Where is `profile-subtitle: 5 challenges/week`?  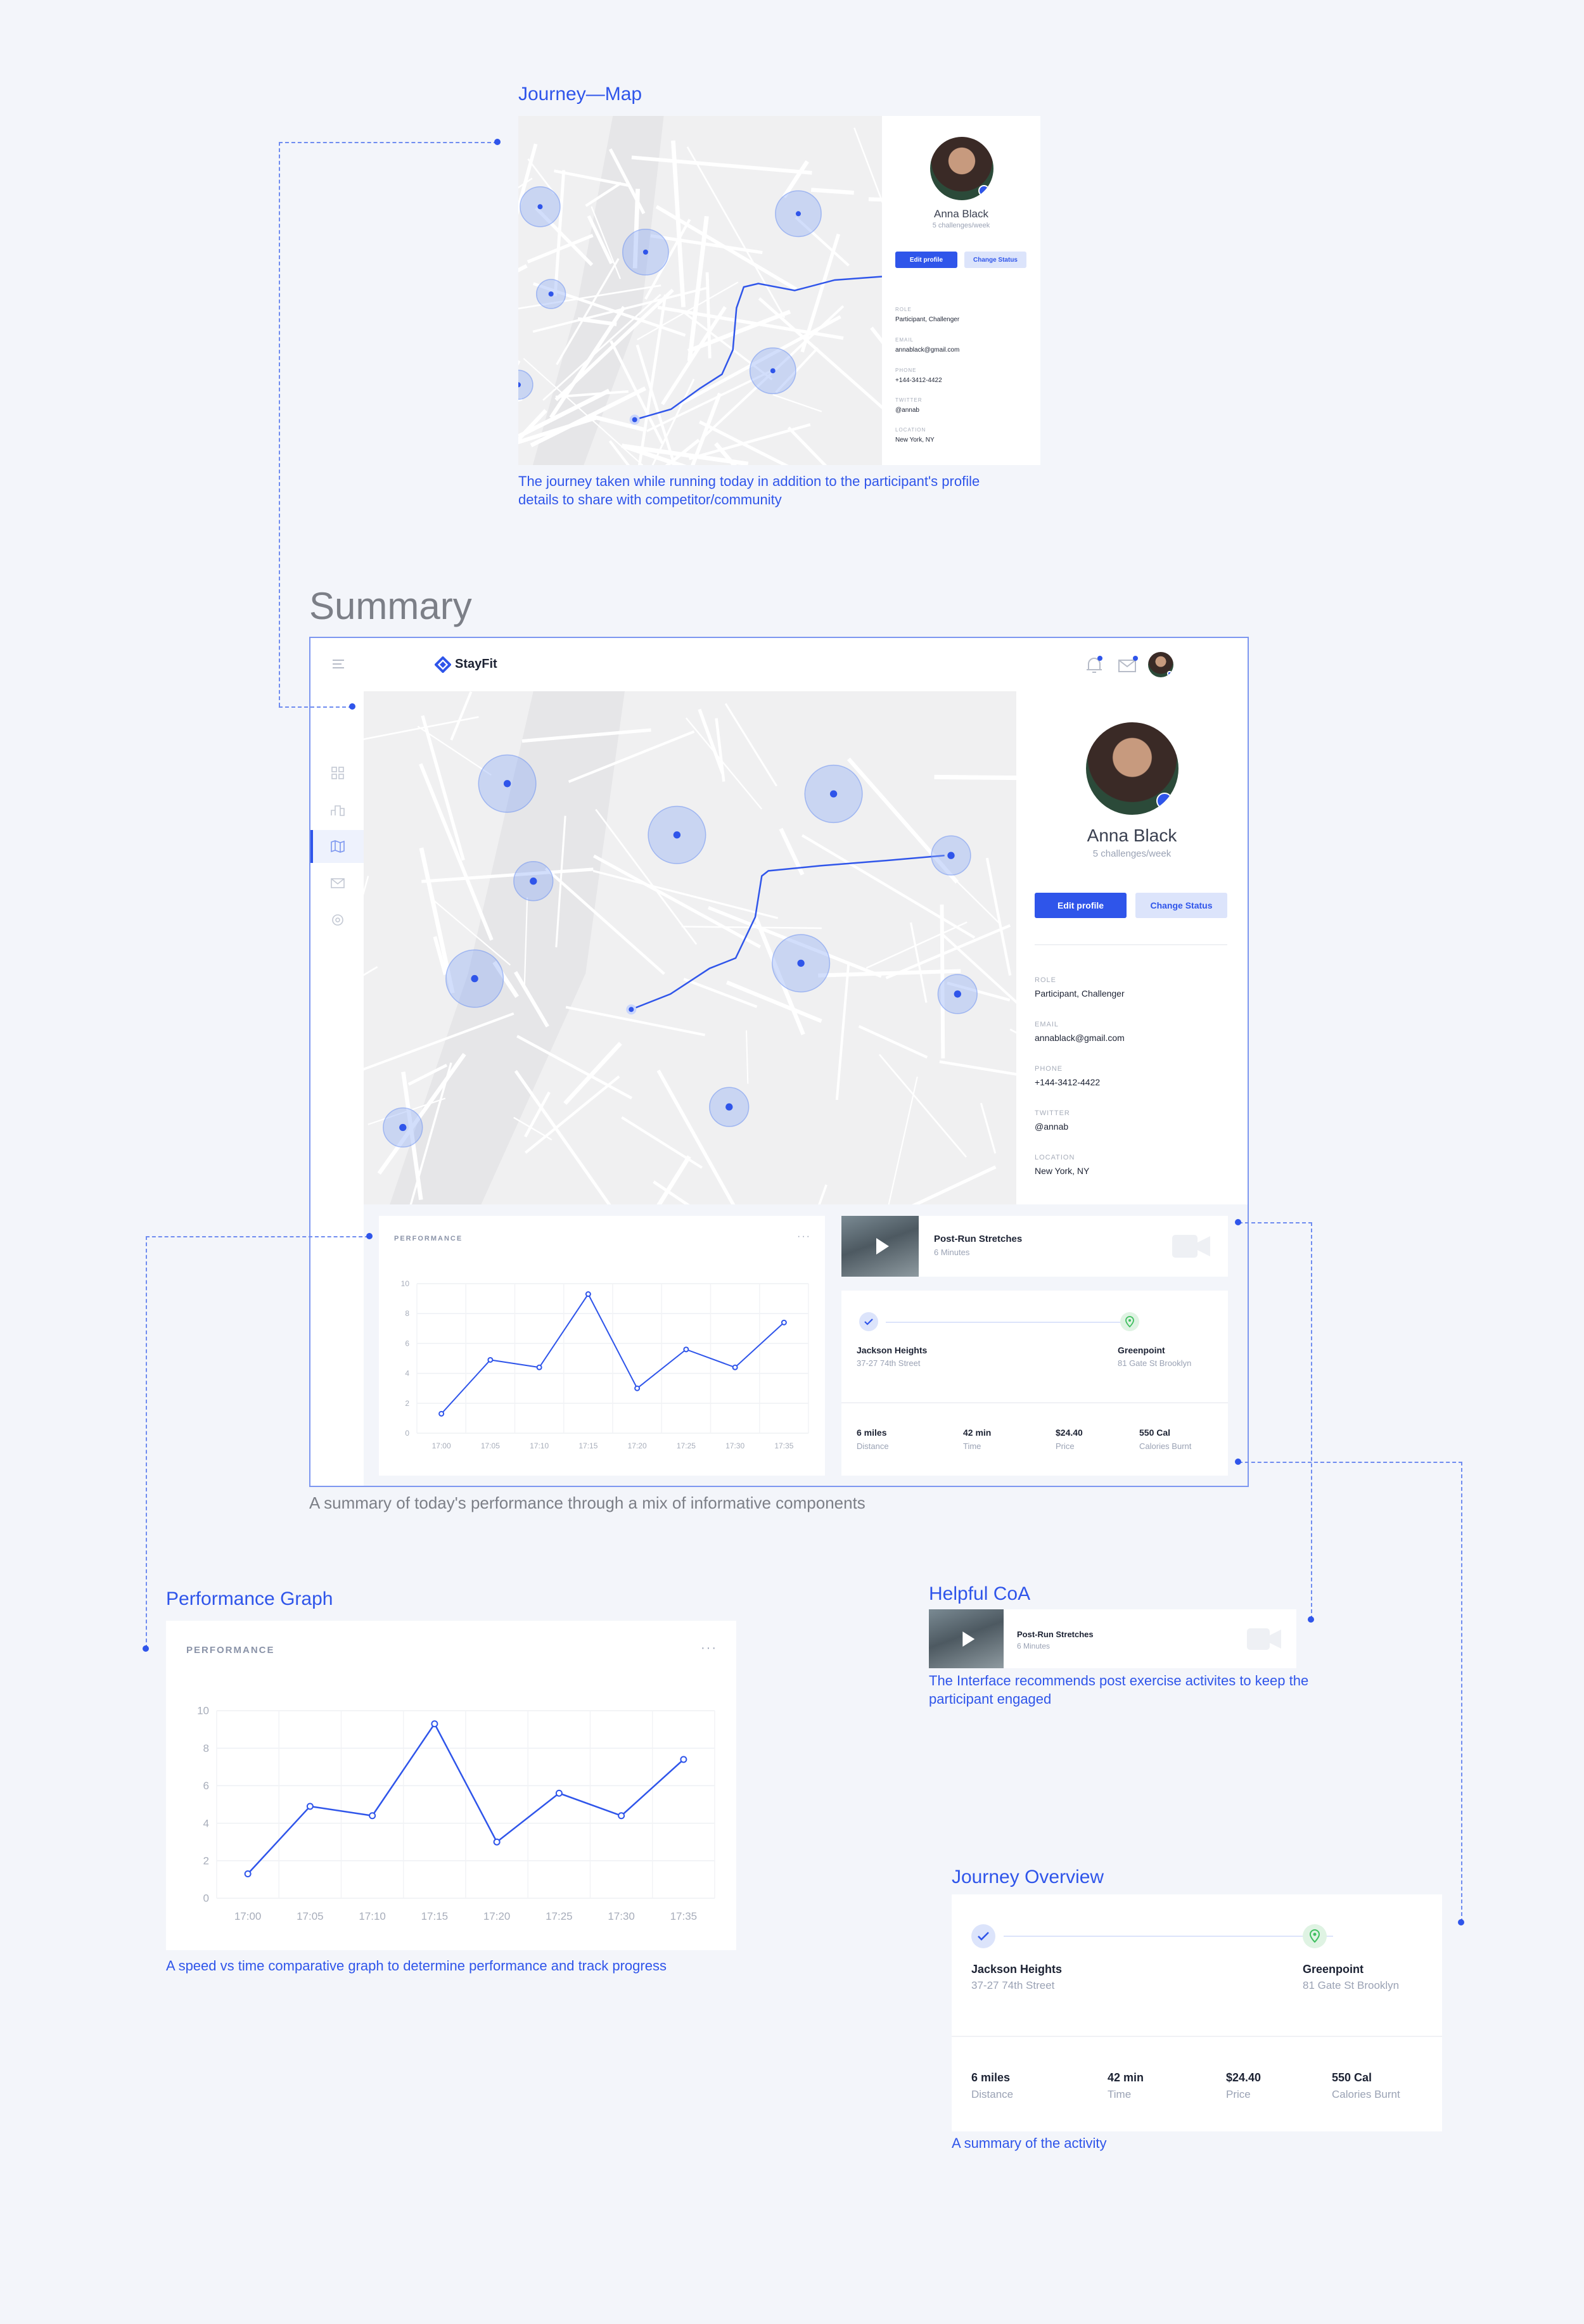
profile-subtitle: 5 challenges/week is located at coordinates (1132, 853).